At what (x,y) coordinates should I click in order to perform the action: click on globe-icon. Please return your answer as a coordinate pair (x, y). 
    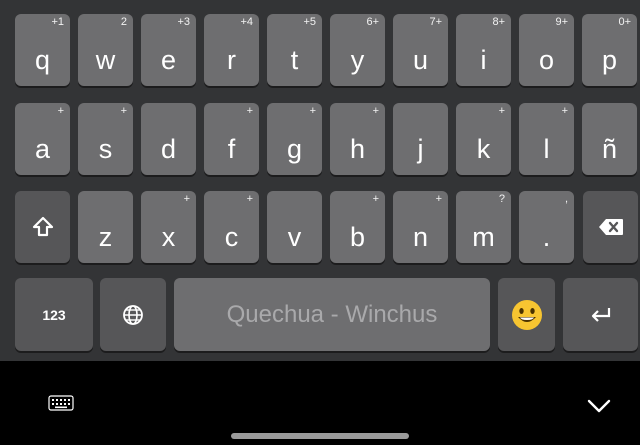
    Looking at the image, I should click on (133, 314).